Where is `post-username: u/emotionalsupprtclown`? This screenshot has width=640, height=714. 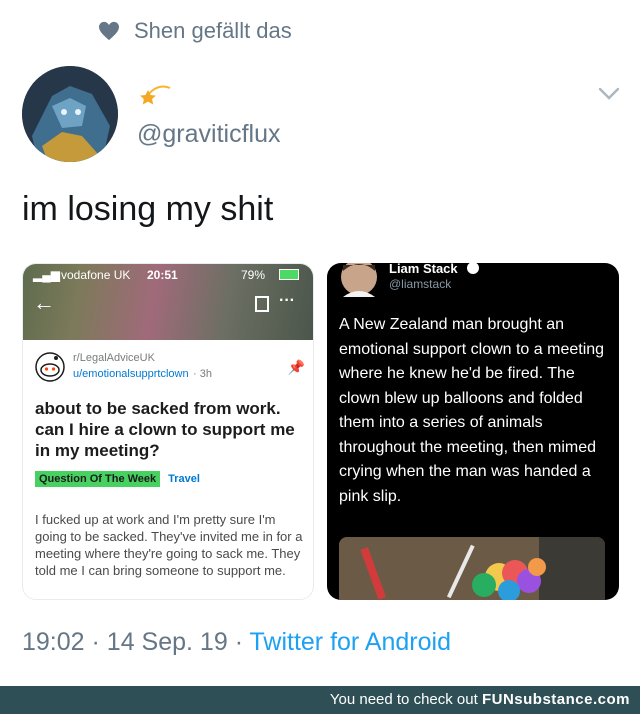
post-username: u/emotionalsupprtclown is located at coordinates (131, 374).